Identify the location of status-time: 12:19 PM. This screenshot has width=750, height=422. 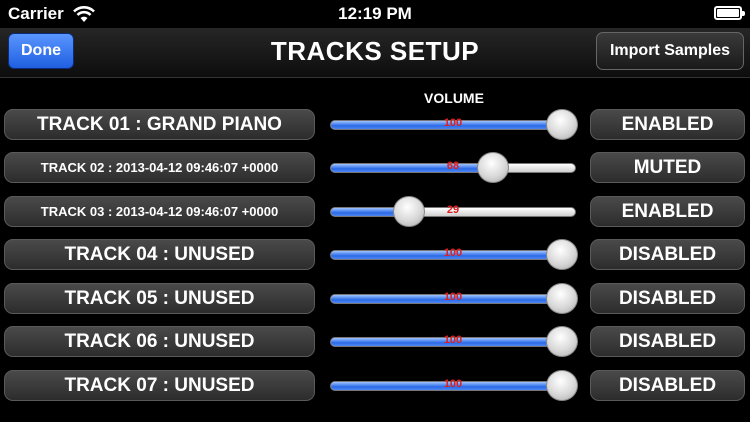
(375, 13).